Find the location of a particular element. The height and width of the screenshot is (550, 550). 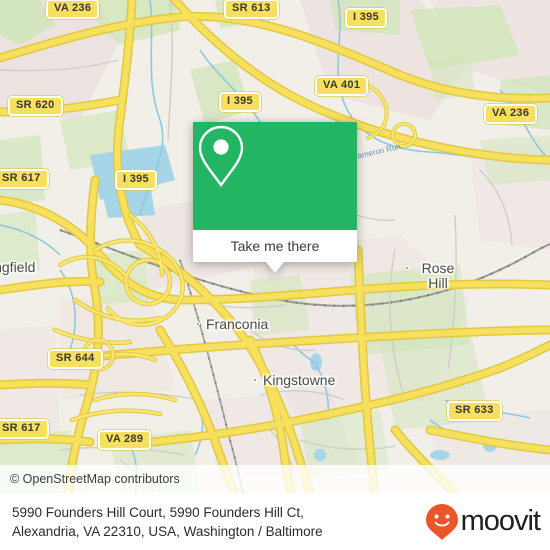

moovit-wordmark: moovit is located at coordinates (500, 521).